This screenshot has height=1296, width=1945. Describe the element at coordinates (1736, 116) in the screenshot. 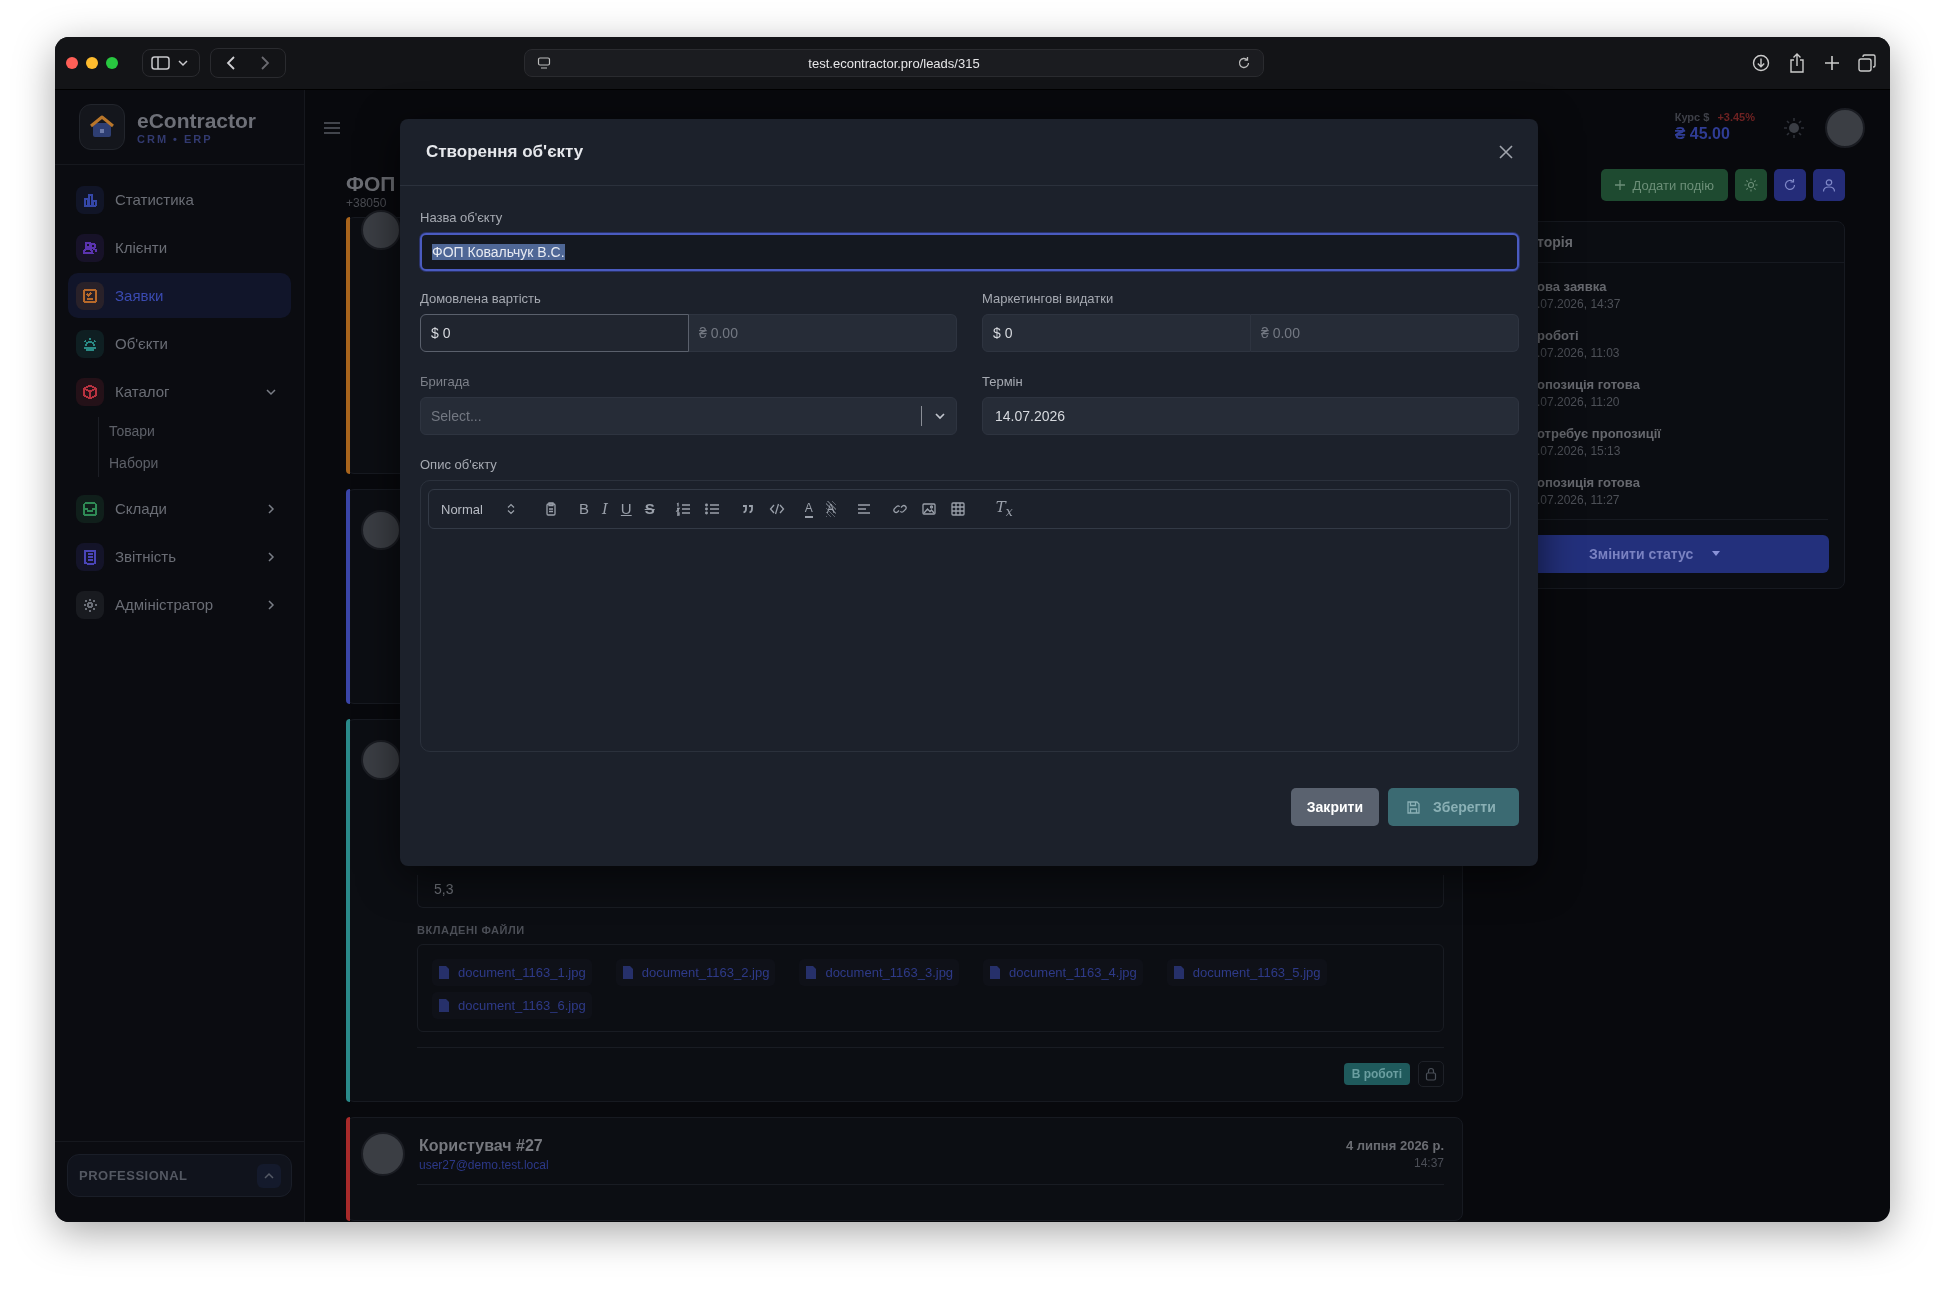

I see `rate-change: +3.45%` at that location.